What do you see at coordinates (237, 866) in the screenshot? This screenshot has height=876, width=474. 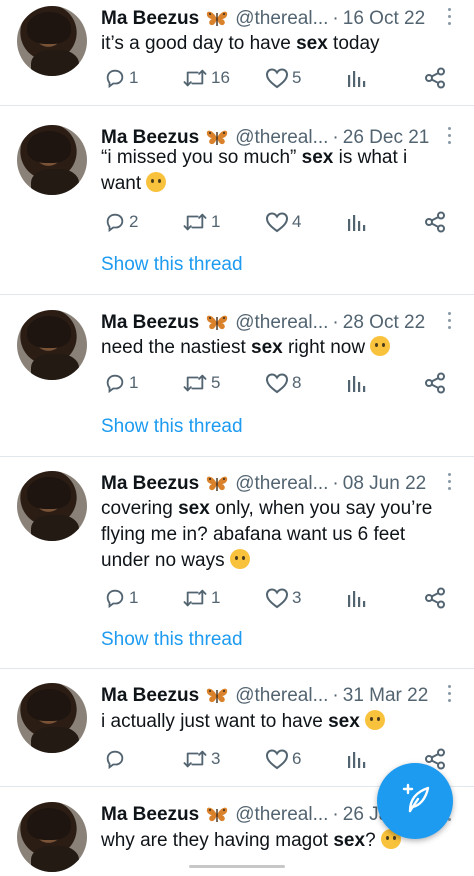 I see `home-indicator` at bounding box center [237, 866].